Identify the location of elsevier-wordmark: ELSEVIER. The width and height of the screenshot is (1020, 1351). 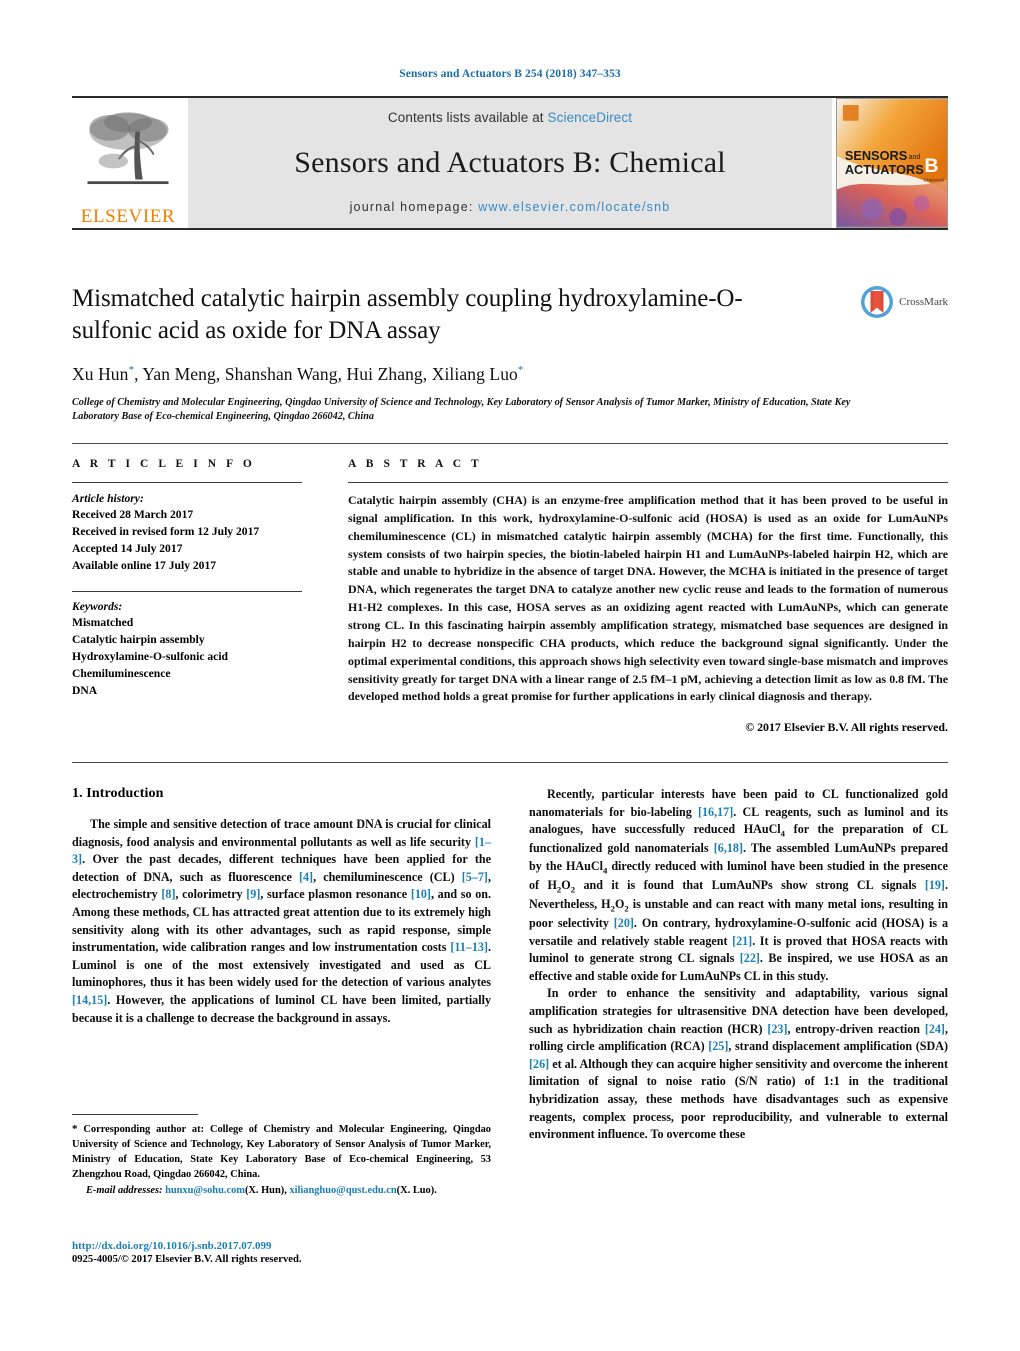
(128, 216).